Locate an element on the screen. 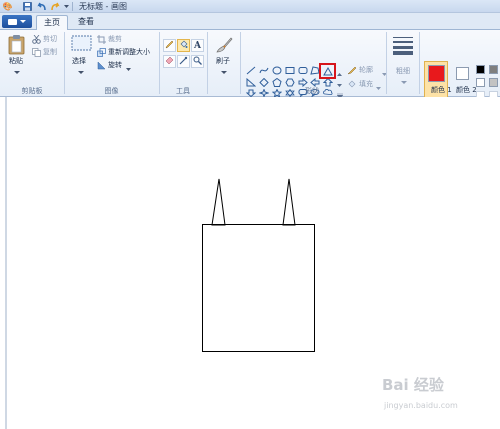 This screenshot has height=429, width=500. palette-swatch-gray is located at coordinates (493, 69).